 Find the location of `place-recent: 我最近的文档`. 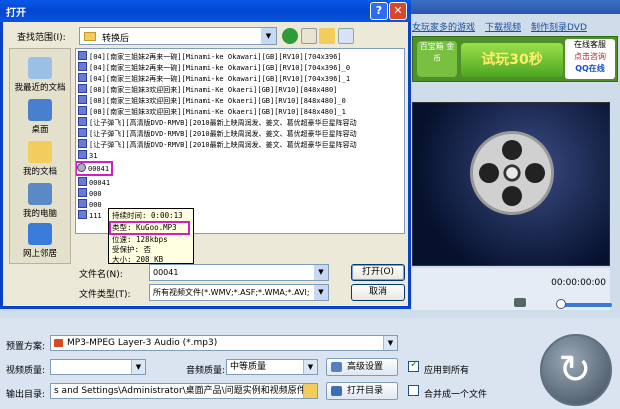

place-recent: 我最近的文档 is located at coordinates (40, 76).